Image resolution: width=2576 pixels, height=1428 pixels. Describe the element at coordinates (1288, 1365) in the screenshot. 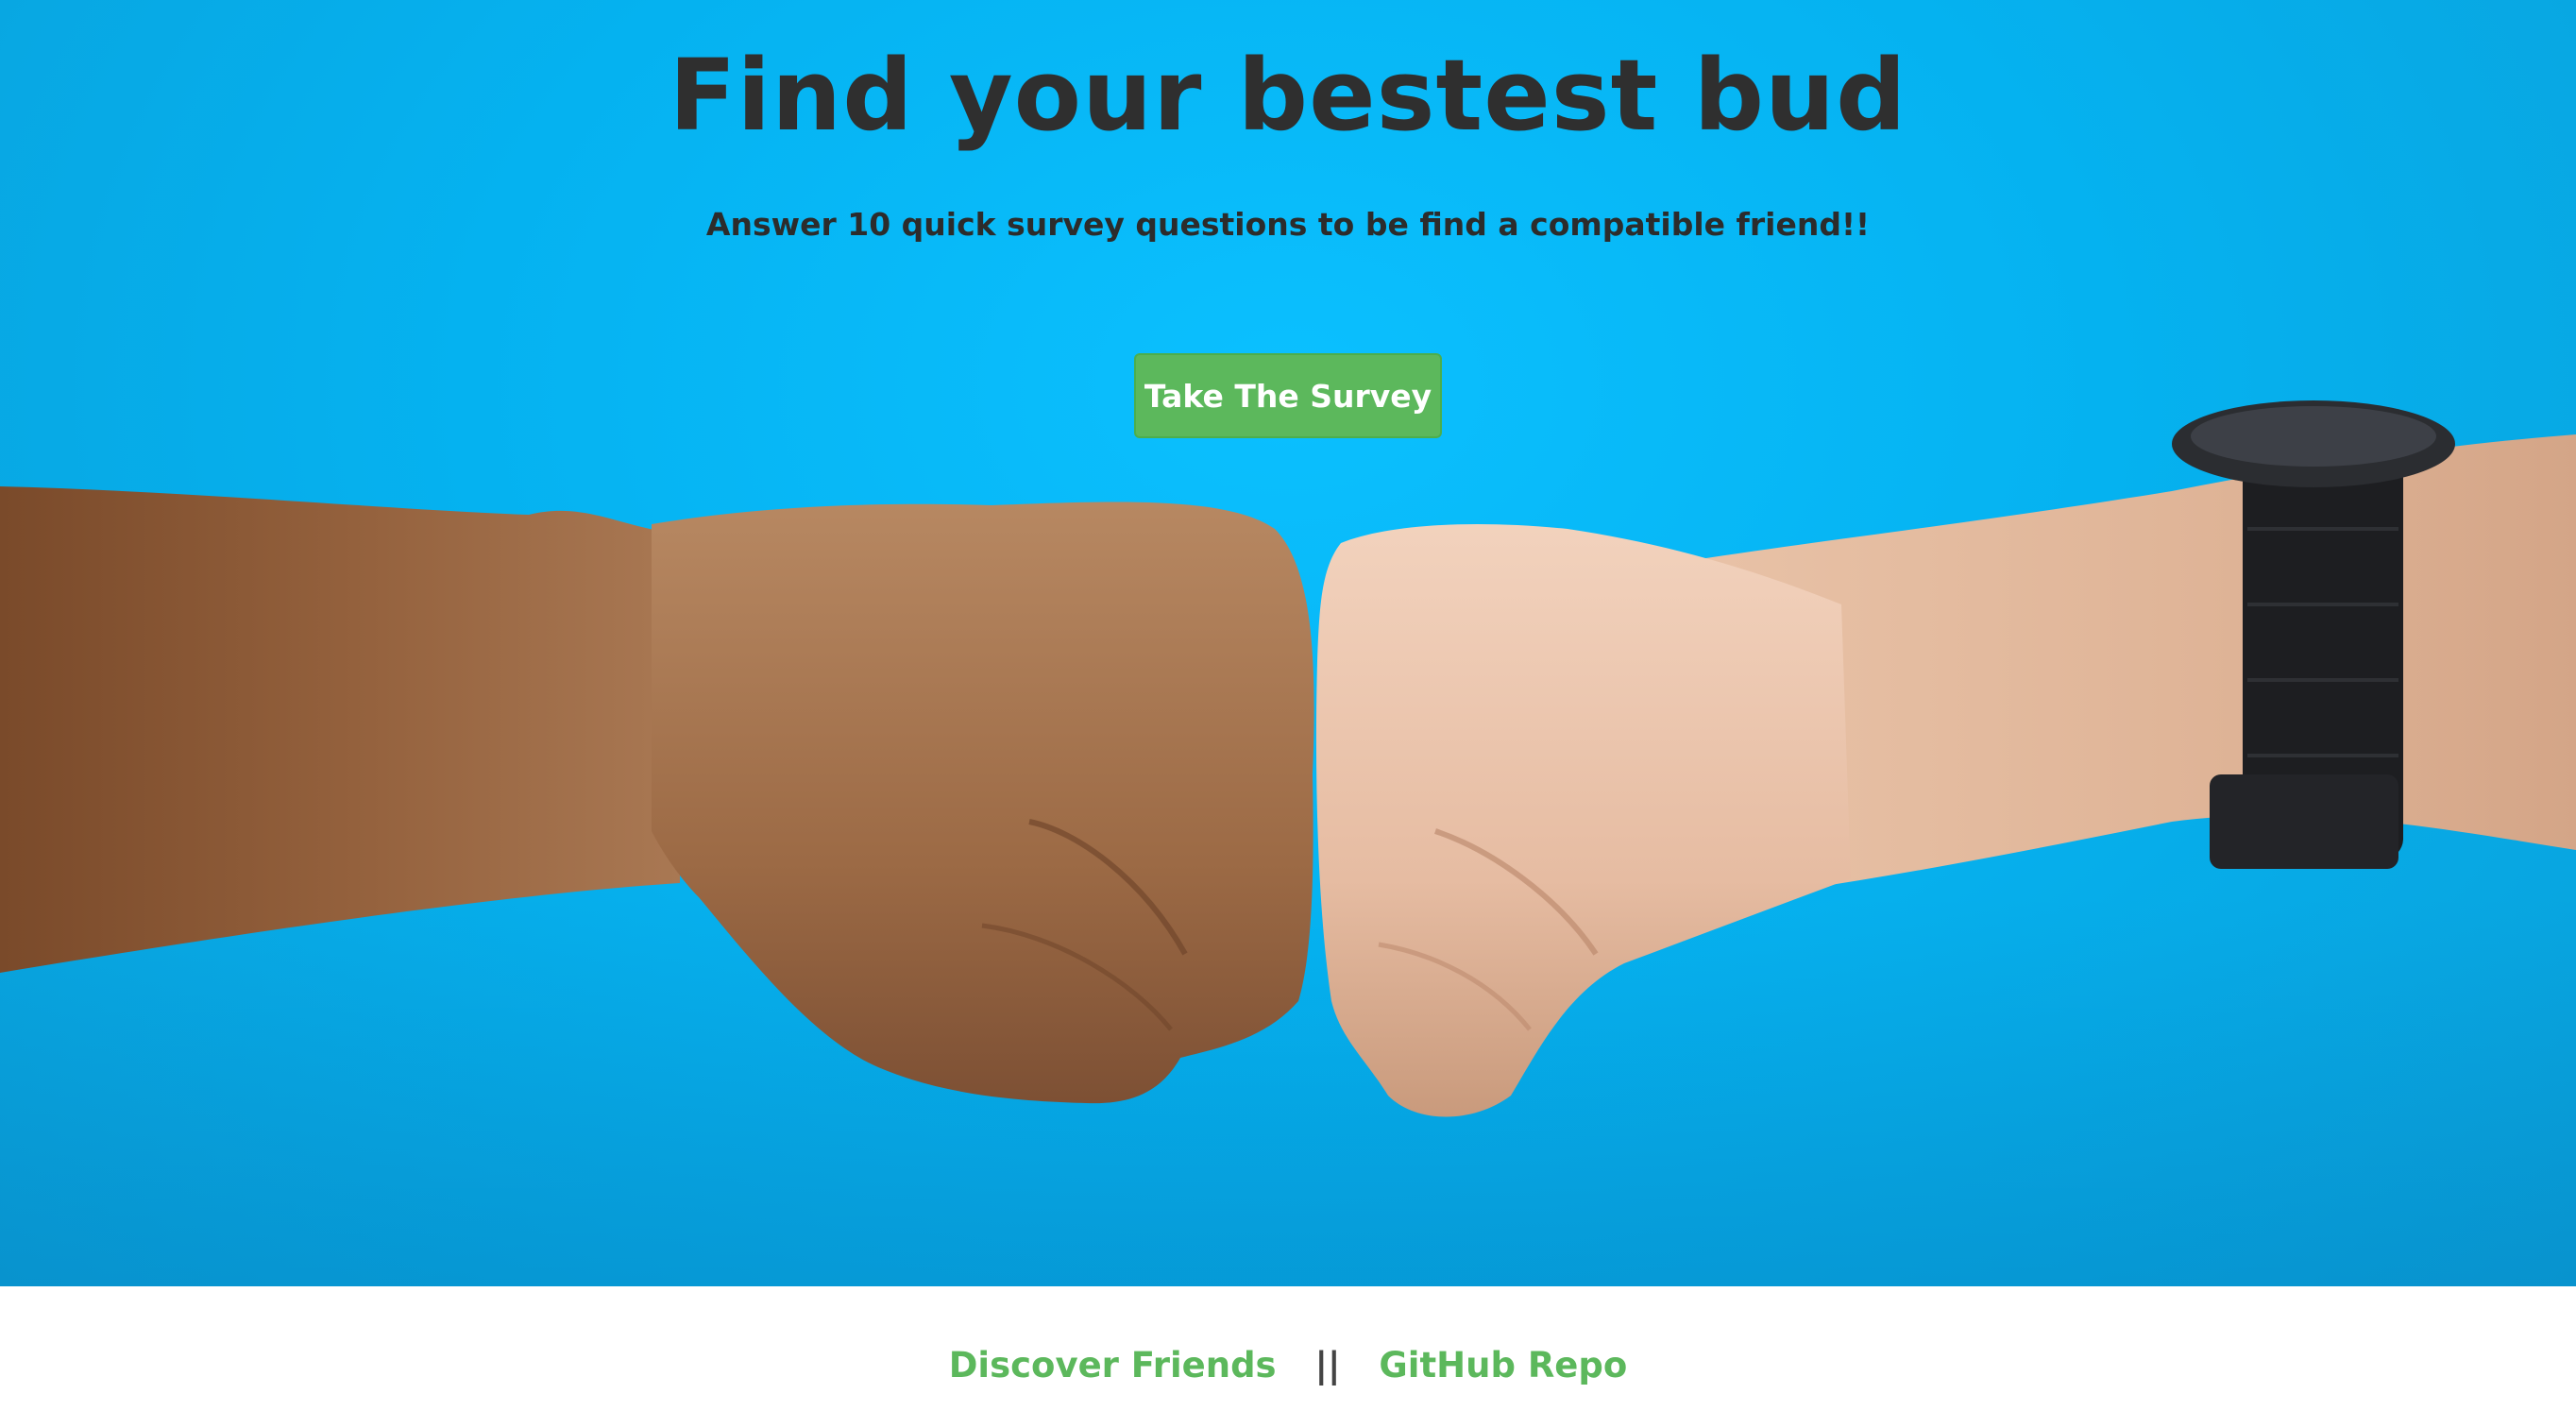

I see `footer-nav: Discover Friends || GitHub Repo` at that location.